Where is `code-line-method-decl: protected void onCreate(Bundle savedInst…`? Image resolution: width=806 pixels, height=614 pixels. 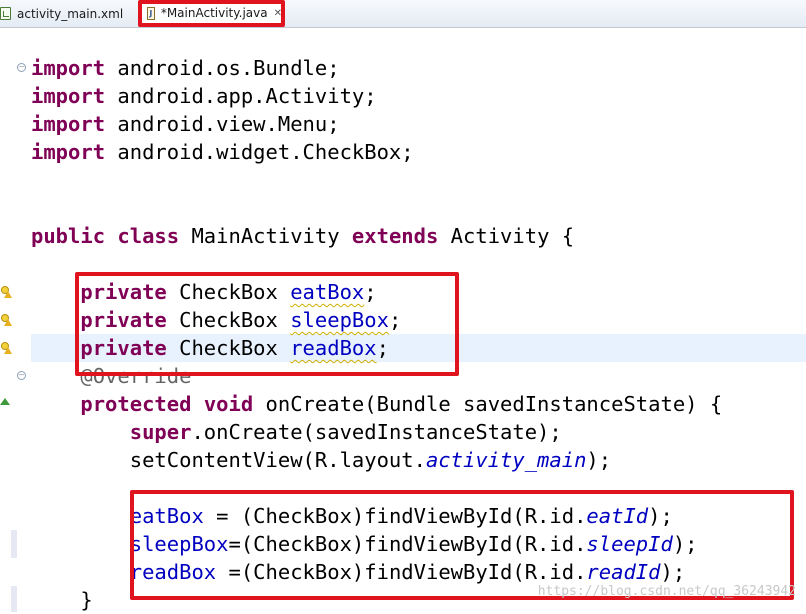 code-line-method-decl: protected void onCreate(Bundle savedInst… is located at coordinates (376, 404).